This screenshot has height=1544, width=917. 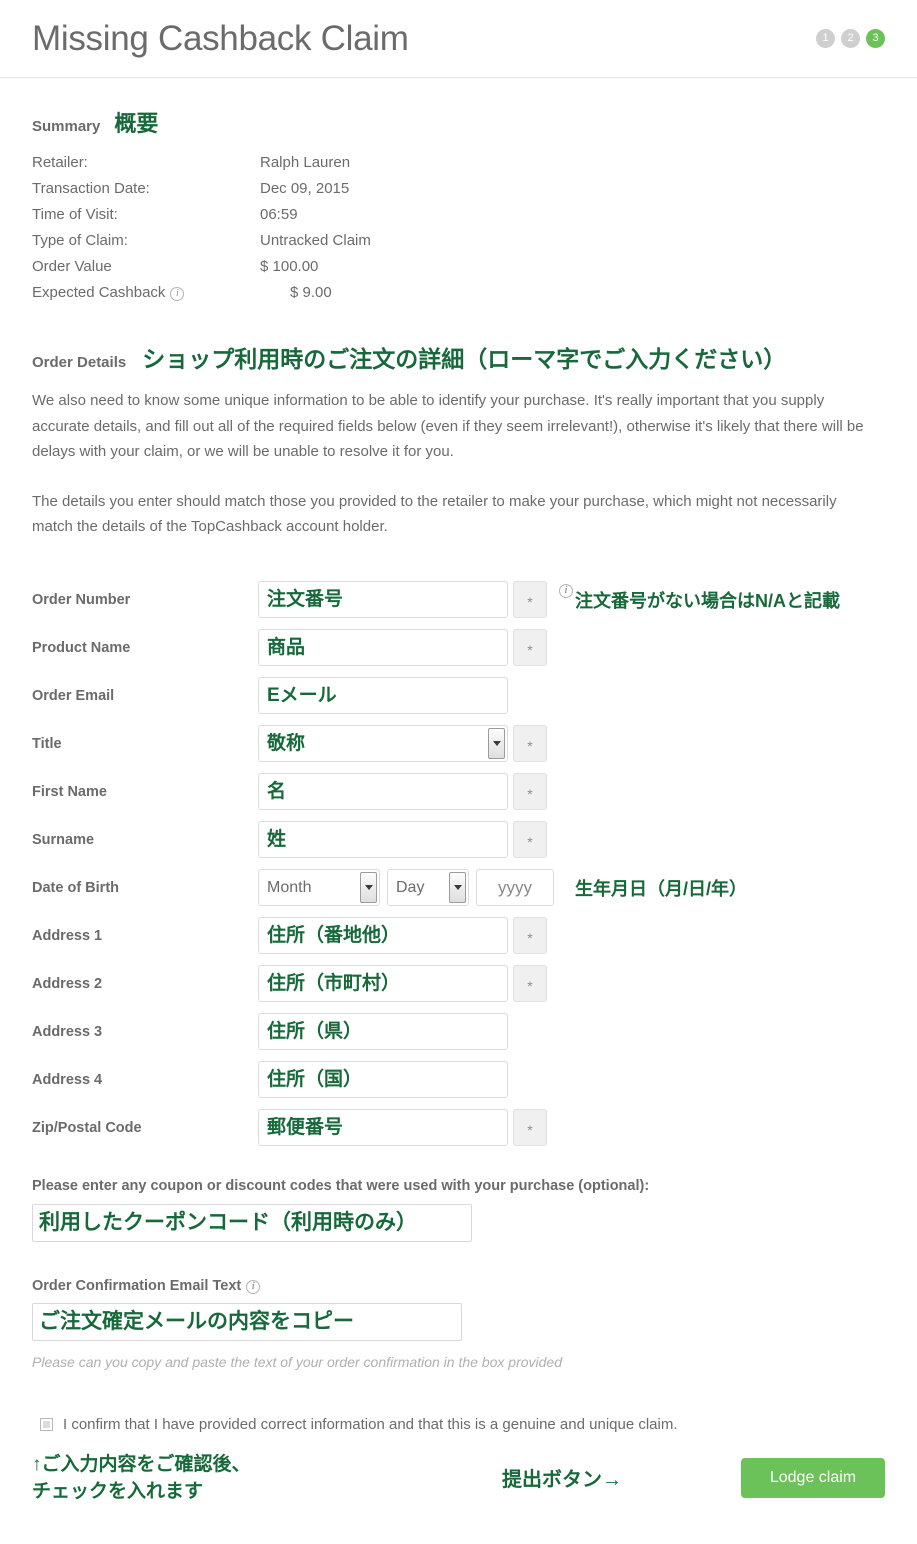 What do you see at coordinates (530, 743) in the screenshot?
I see `required-marker-title: *` at bounding box center [530, 743].